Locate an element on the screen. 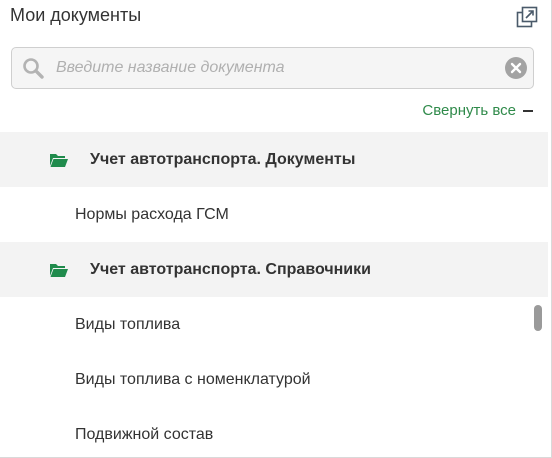 The width and height of the screenshot is (552, 458). collapse-all-link: Свернуть все is located at coordinates (477, 110).